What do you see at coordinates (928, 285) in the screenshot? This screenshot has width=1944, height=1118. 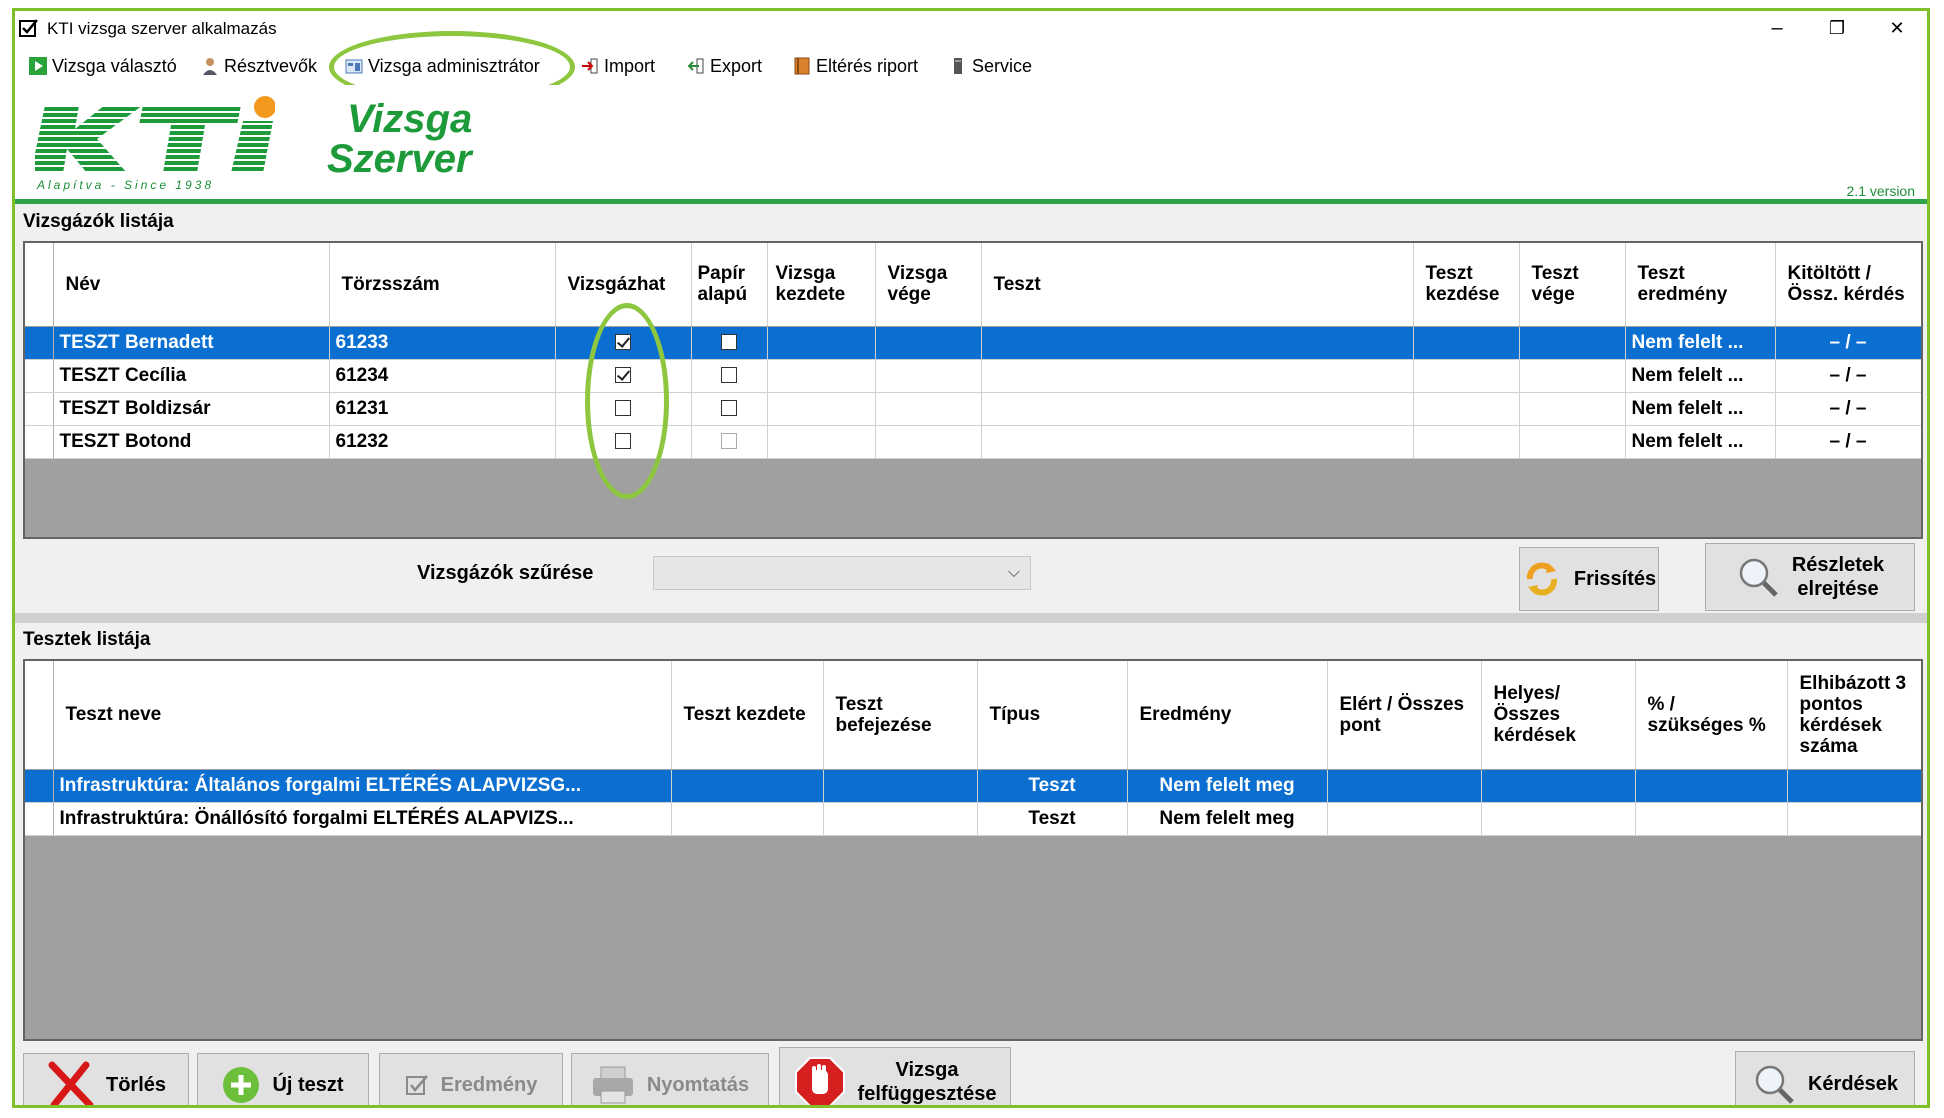 I see `col-header-vizsga-vege: Vizsga vége` at bounding box center [928, 285].